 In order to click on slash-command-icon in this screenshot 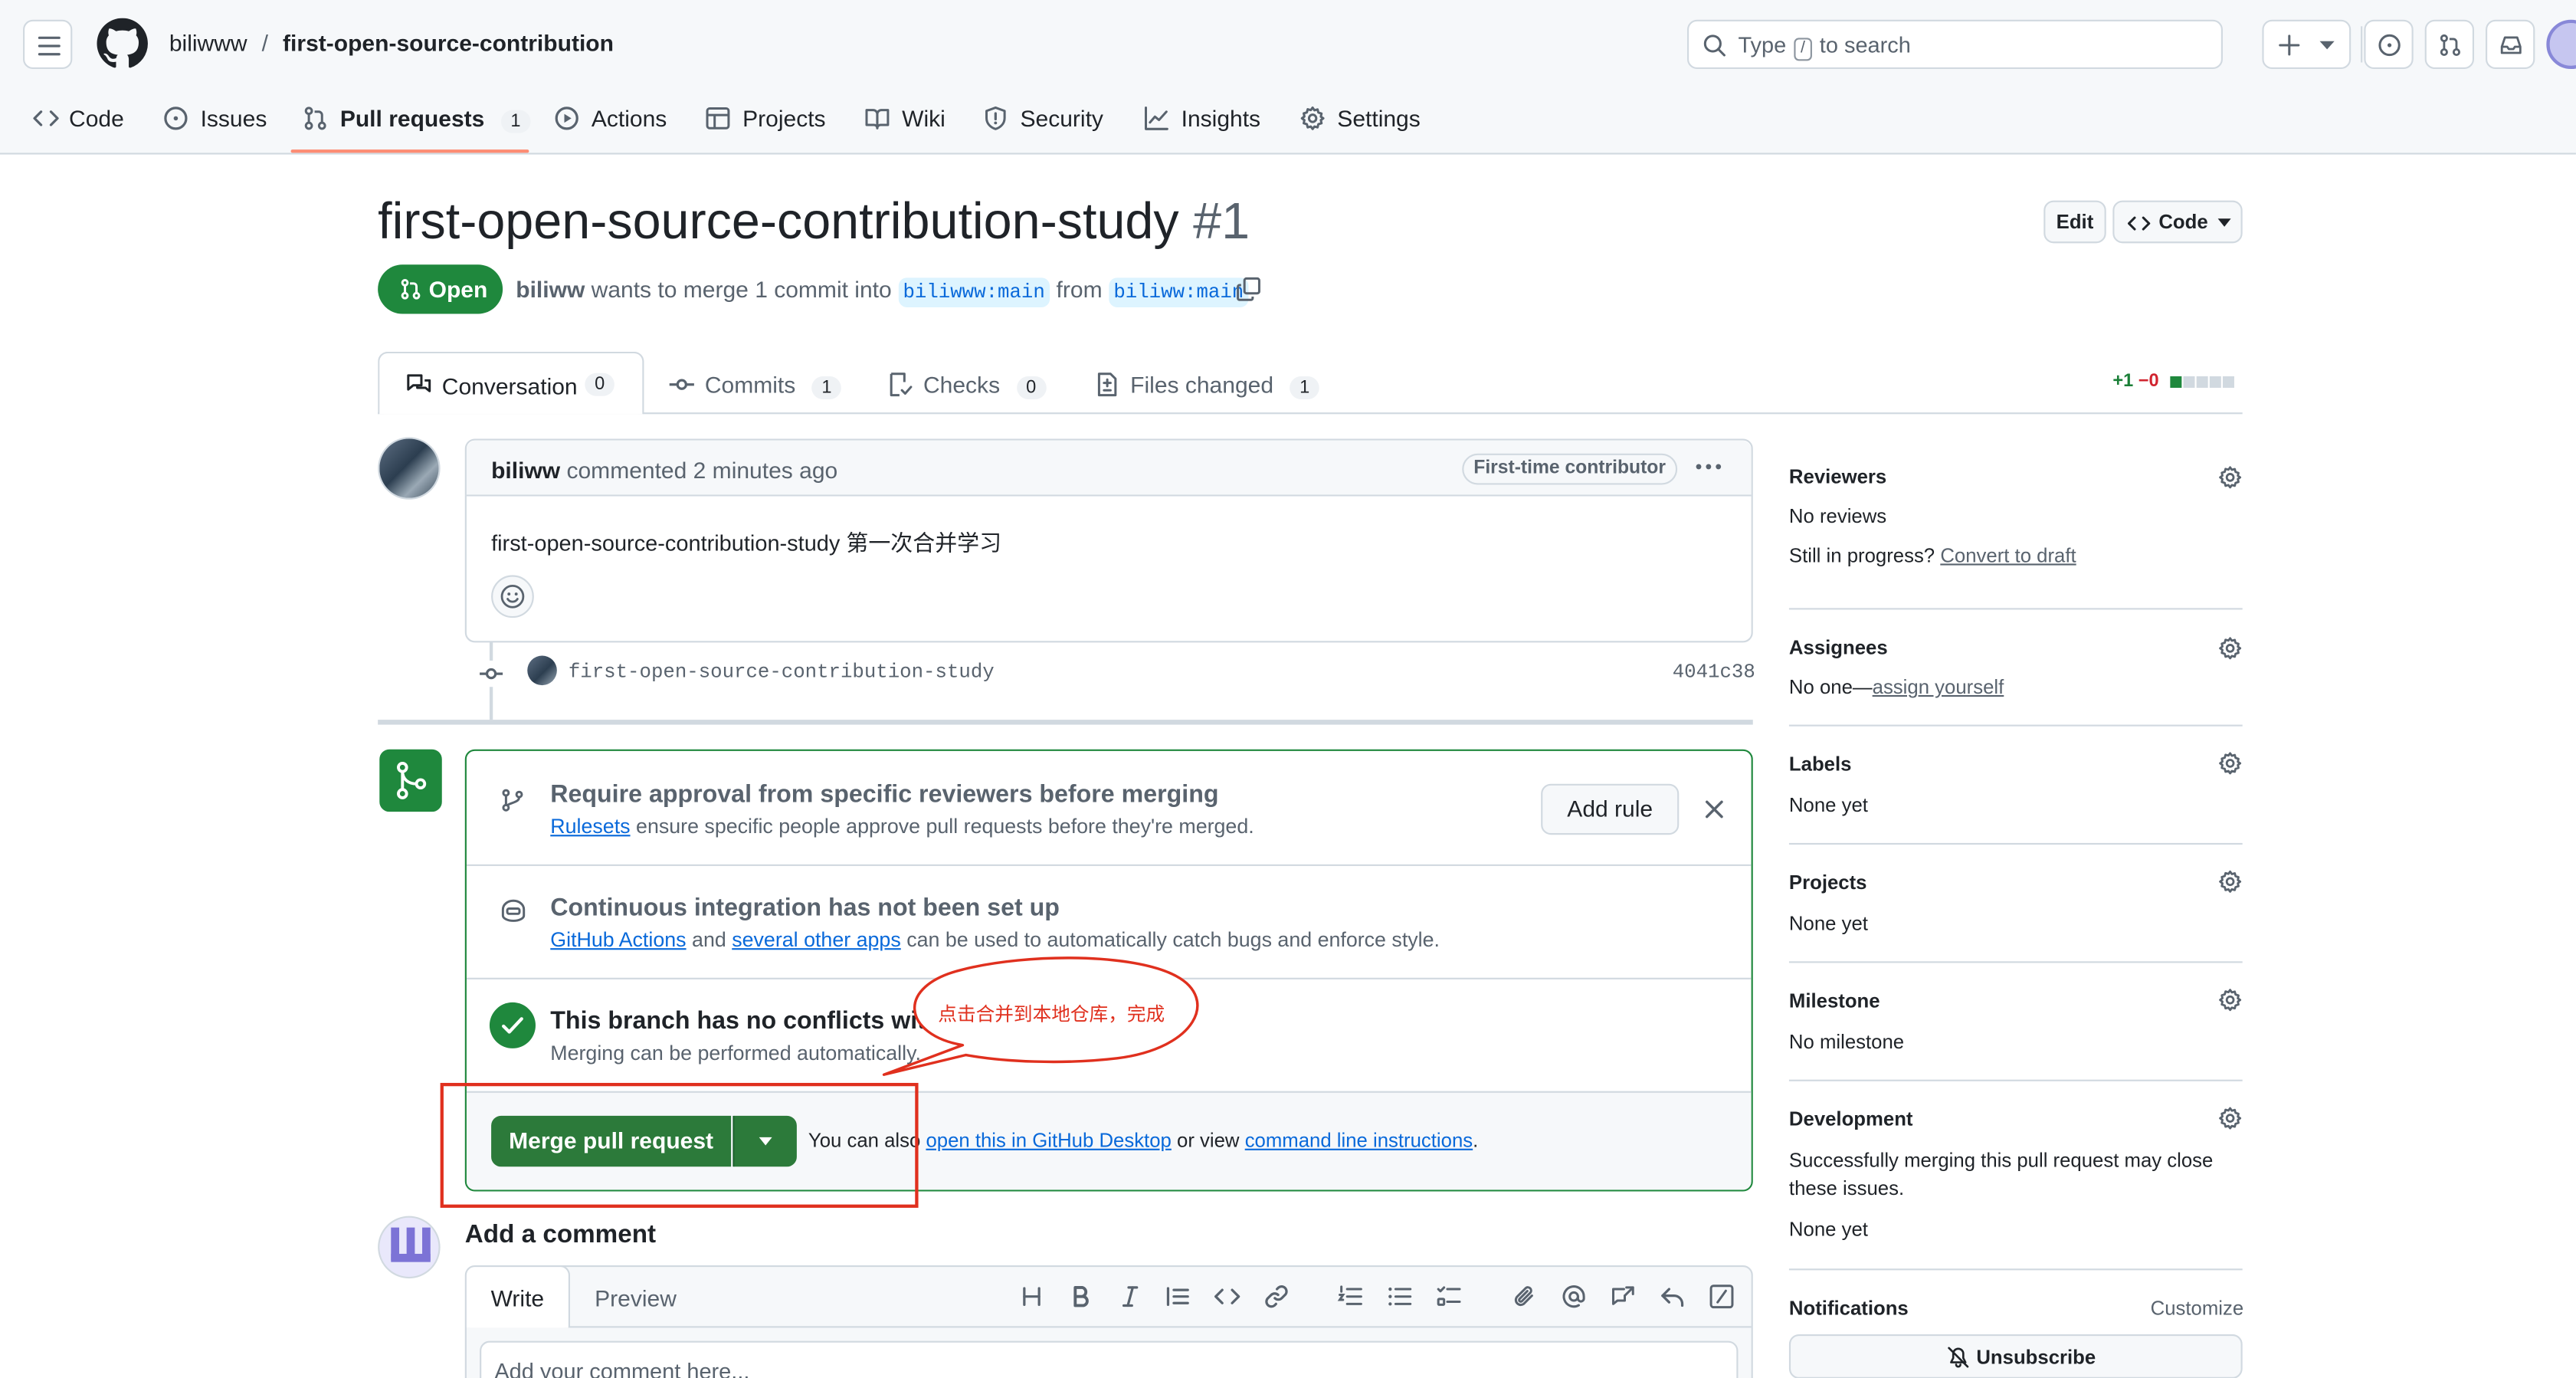, I will do `click(1722, 1297)`.